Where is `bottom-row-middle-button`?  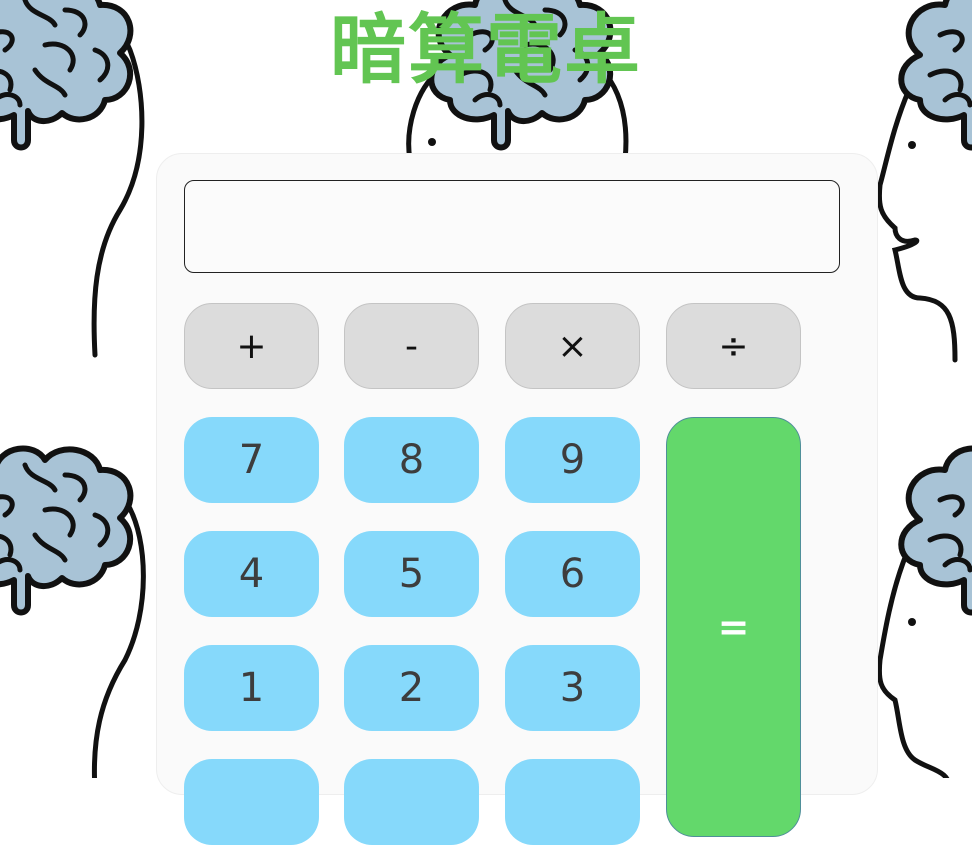 bottom-row-middle-button is located at coordinates (411, 802).